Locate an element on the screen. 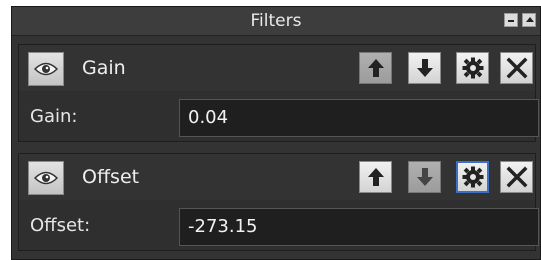  offset-input: -273.15 is located at coordinates (359, 227).